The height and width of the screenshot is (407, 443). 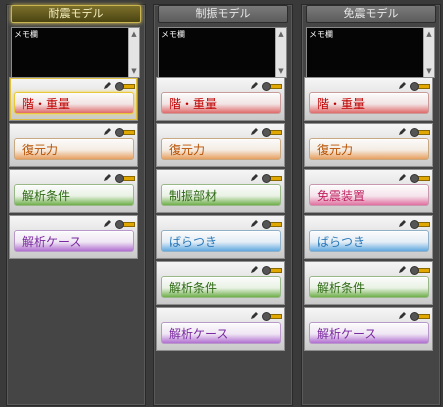 I want to click on card-isolation-devices: 免震装置, so click(x=368, y=191).